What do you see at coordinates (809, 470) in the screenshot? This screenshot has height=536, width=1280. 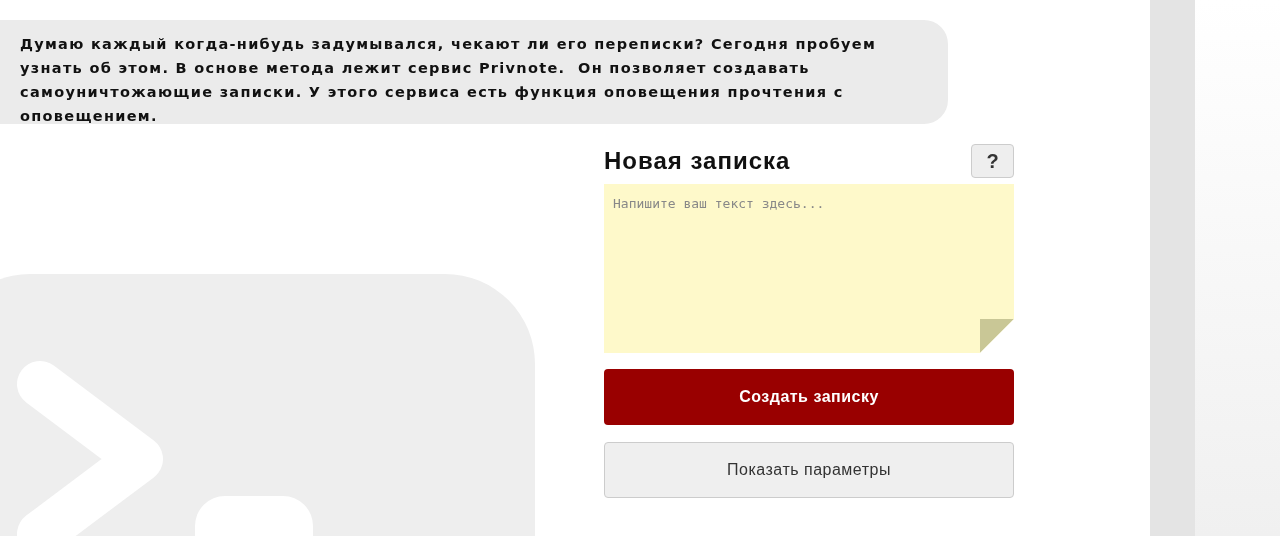 I see `show-options-button: Показать параметры` at bounding box center [809, 470].